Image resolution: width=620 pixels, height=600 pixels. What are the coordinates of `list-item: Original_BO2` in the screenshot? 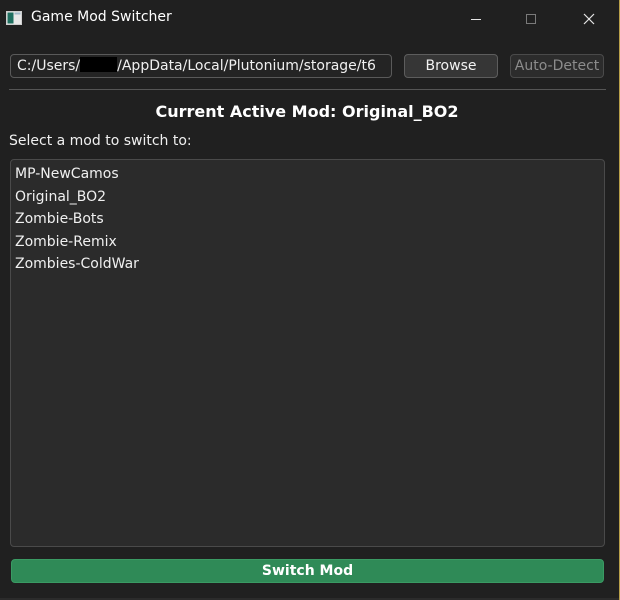 It's located at (309, 197).